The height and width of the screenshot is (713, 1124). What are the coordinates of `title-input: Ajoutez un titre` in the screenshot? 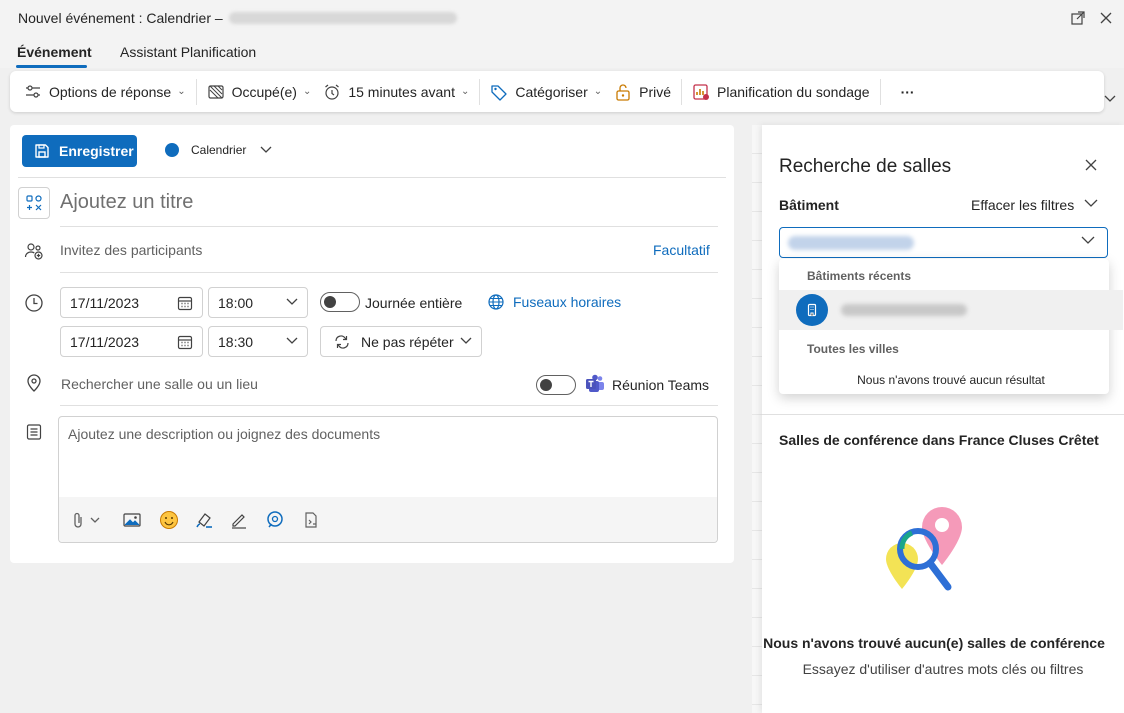 It's located at (126, 202).